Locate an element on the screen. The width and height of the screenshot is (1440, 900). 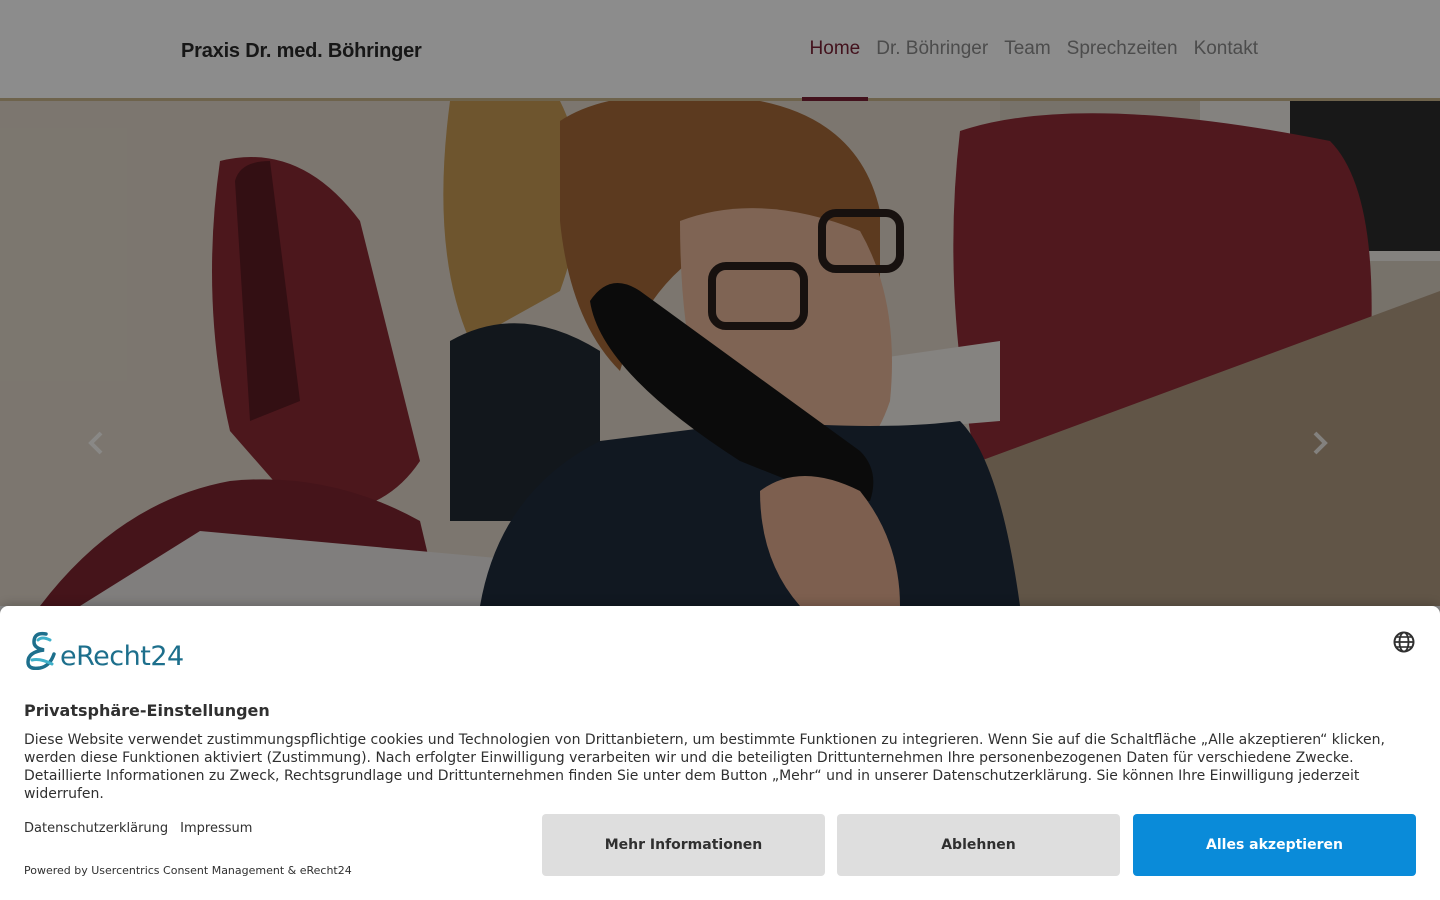
imprint-link: Impressum is located at coordinates (216, 828).